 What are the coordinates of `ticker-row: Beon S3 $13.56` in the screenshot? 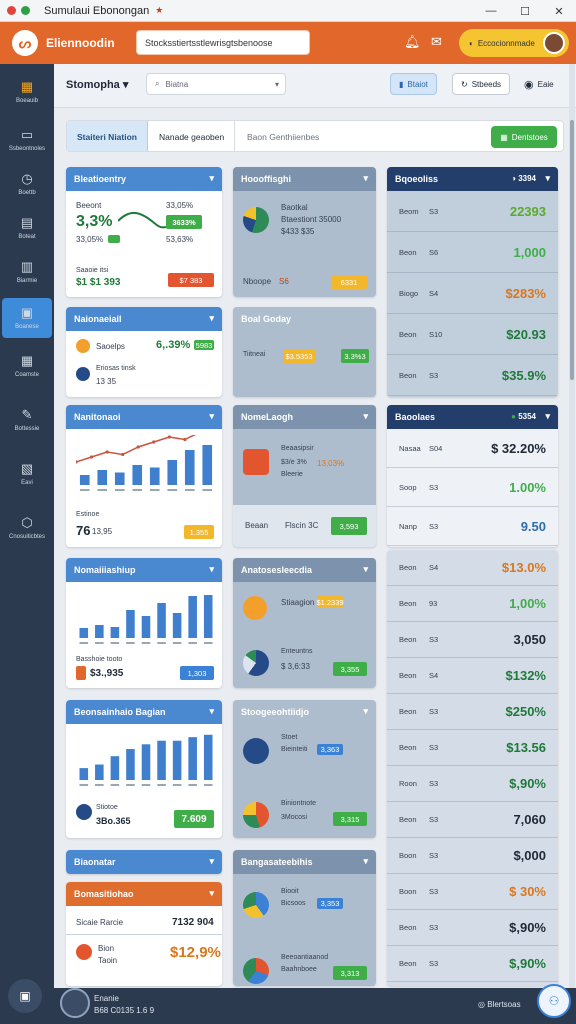 It's located at (472, 748).